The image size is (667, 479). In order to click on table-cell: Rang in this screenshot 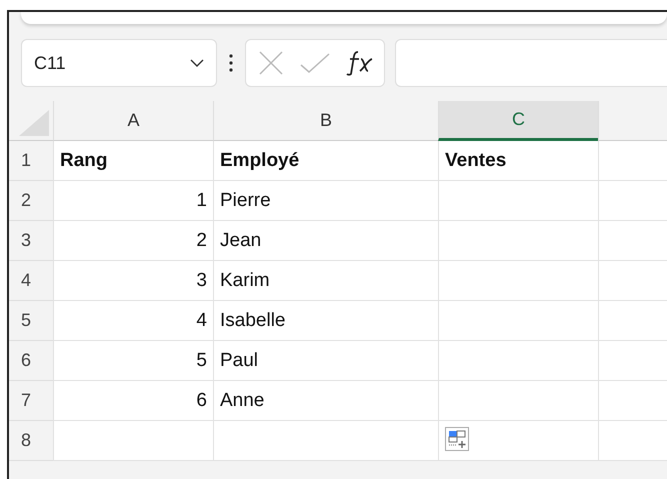, I will do `click(133, 161)`.